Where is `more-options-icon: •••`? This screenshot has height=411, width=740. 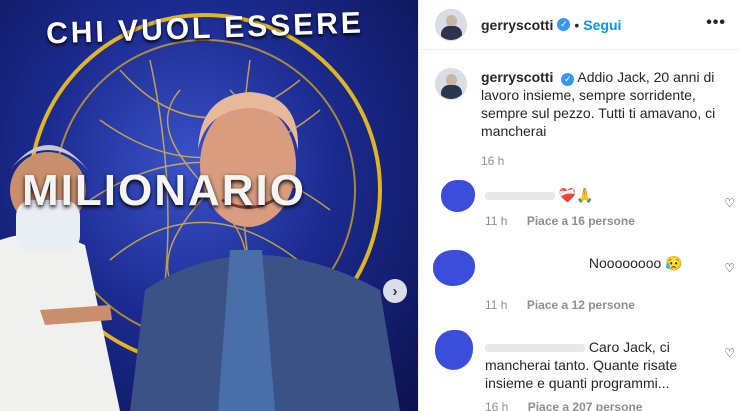
more-options-icon: ••• is located at coordinates (716, 23).